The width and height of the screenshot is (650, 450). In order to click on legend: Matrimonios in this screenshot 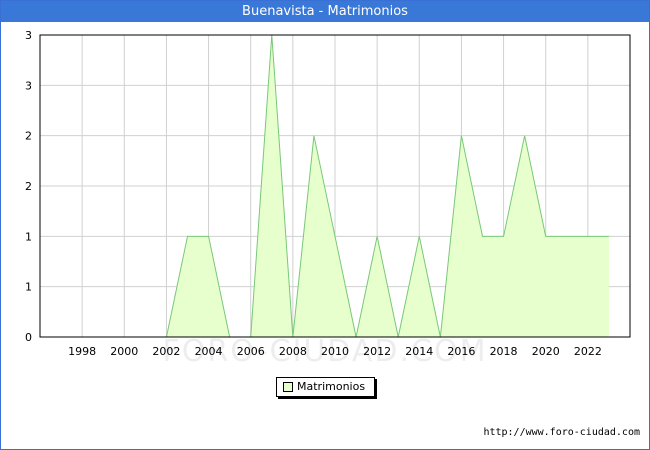, I will do `click(325, 387)`.